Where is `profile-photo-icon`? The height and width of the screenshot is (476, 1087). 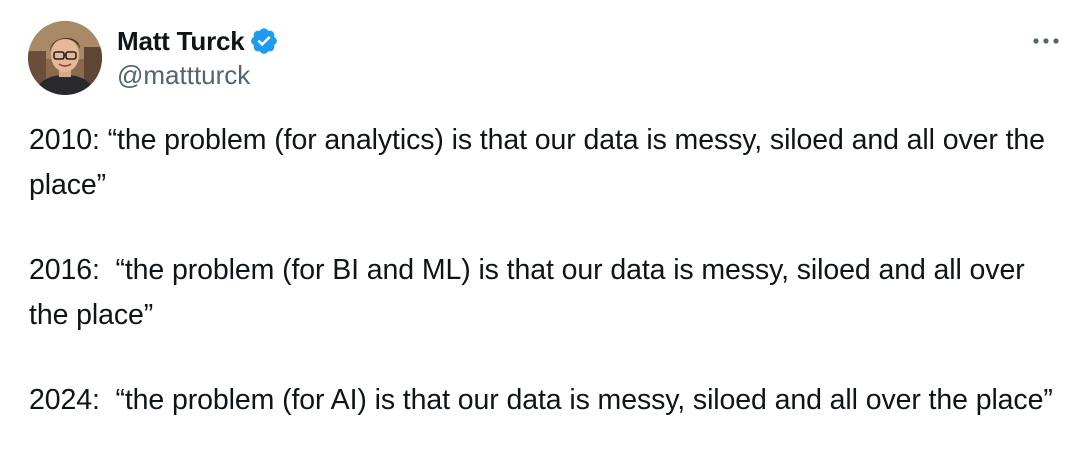
profile-photo-icon is located at coordinates (65, 58).